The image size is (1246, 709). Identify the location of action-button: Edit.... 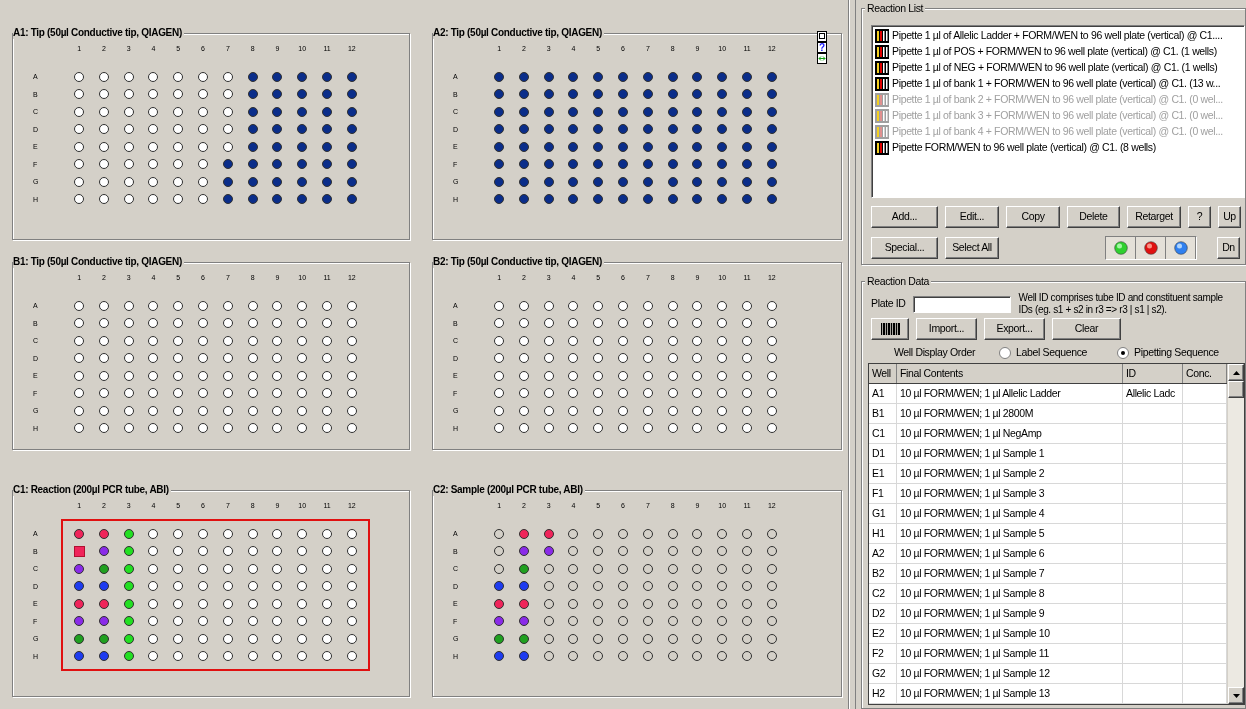
(972, 217).